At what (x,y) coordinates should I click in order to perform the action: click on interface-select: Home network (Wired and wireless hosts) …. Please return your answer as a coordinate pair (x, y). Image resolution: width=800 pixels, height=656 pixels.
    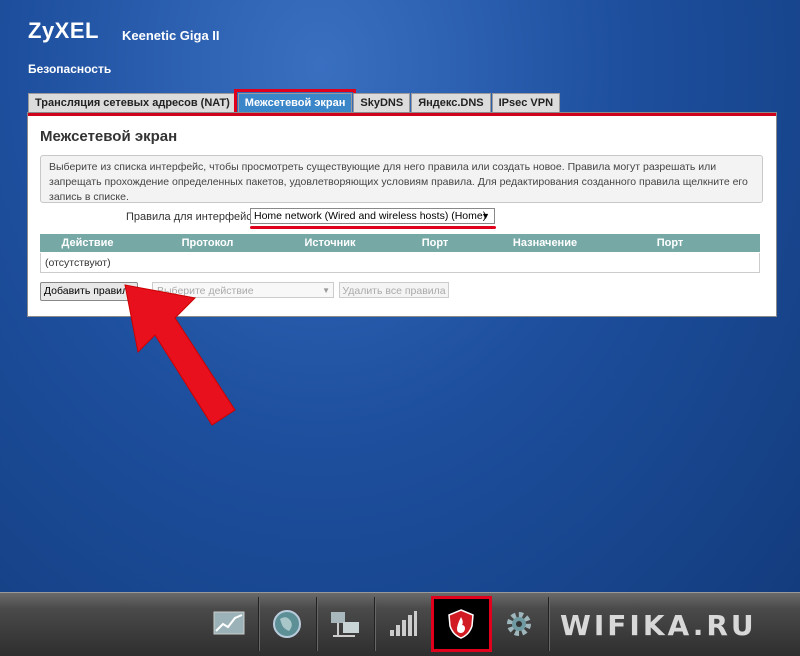
    Looking at the image, I should click on (372, 216).